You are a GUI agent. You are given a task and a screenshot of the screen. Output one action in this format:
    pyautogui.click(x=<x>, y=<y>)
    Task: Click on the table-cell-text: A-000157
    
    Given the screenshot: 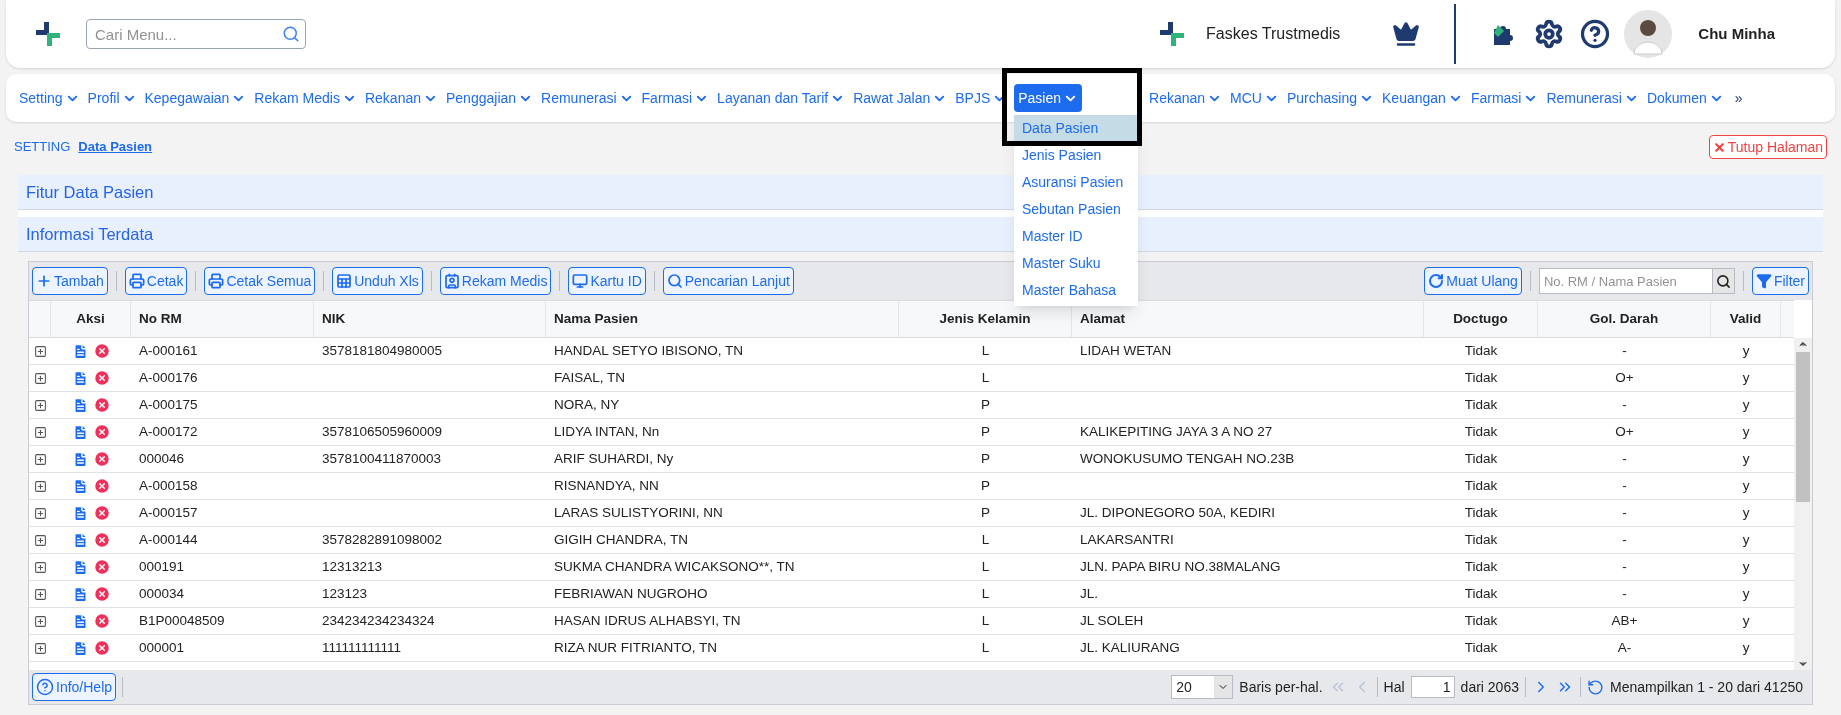 What is the action you would take?
    pyautogui.click(x=168, y=512)
    